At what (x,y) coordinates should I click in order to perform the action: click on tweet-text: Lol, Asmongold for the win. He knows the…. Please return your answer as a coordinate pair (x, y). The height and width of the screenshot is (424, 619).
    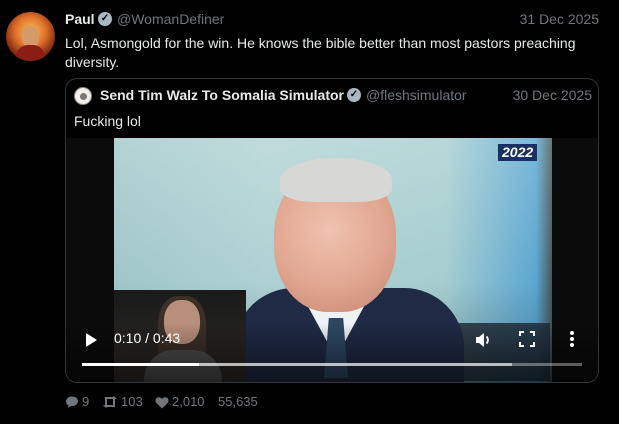
    Looking at the image, I should click on (320, 52).